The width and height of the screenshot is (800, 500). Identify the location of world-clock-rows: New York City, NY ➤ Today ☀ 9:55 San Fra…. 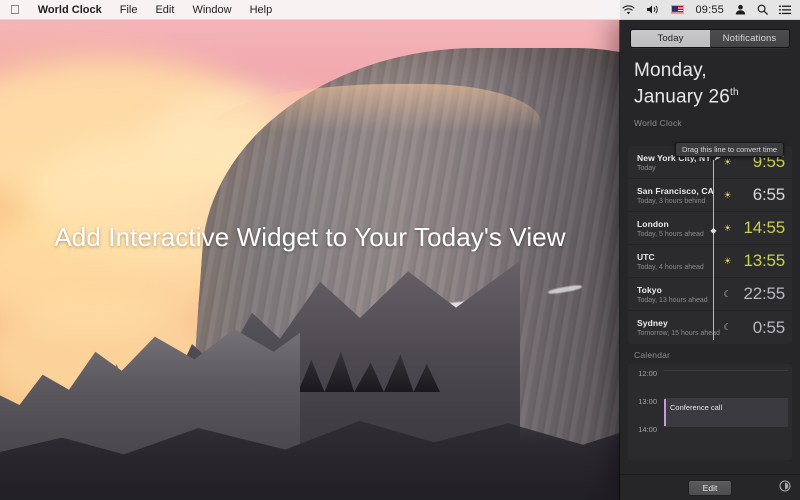
(710, 245).